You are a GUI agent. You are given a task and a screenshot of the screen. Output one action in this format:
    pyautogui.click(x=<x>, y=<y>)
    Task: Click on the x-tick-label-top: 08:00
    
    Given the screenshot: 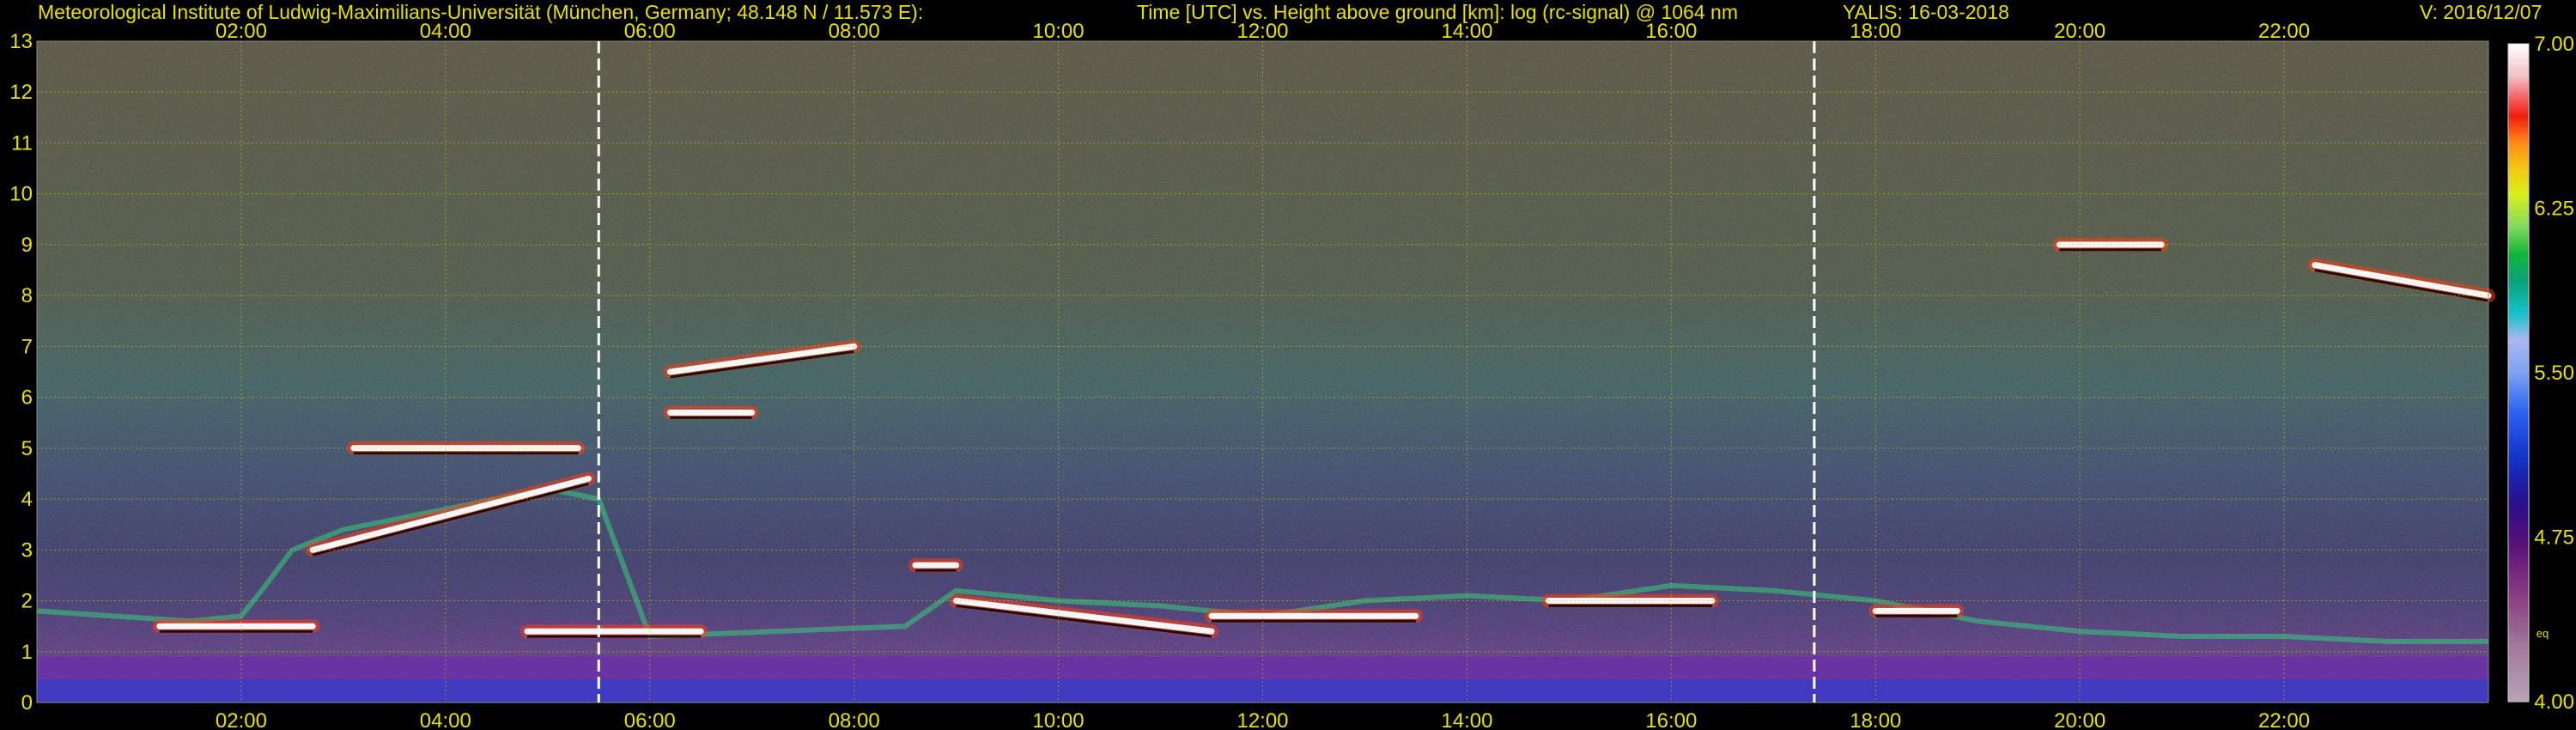 What is the action you would take?
    pyautogui.click(x=854, y=31)
    